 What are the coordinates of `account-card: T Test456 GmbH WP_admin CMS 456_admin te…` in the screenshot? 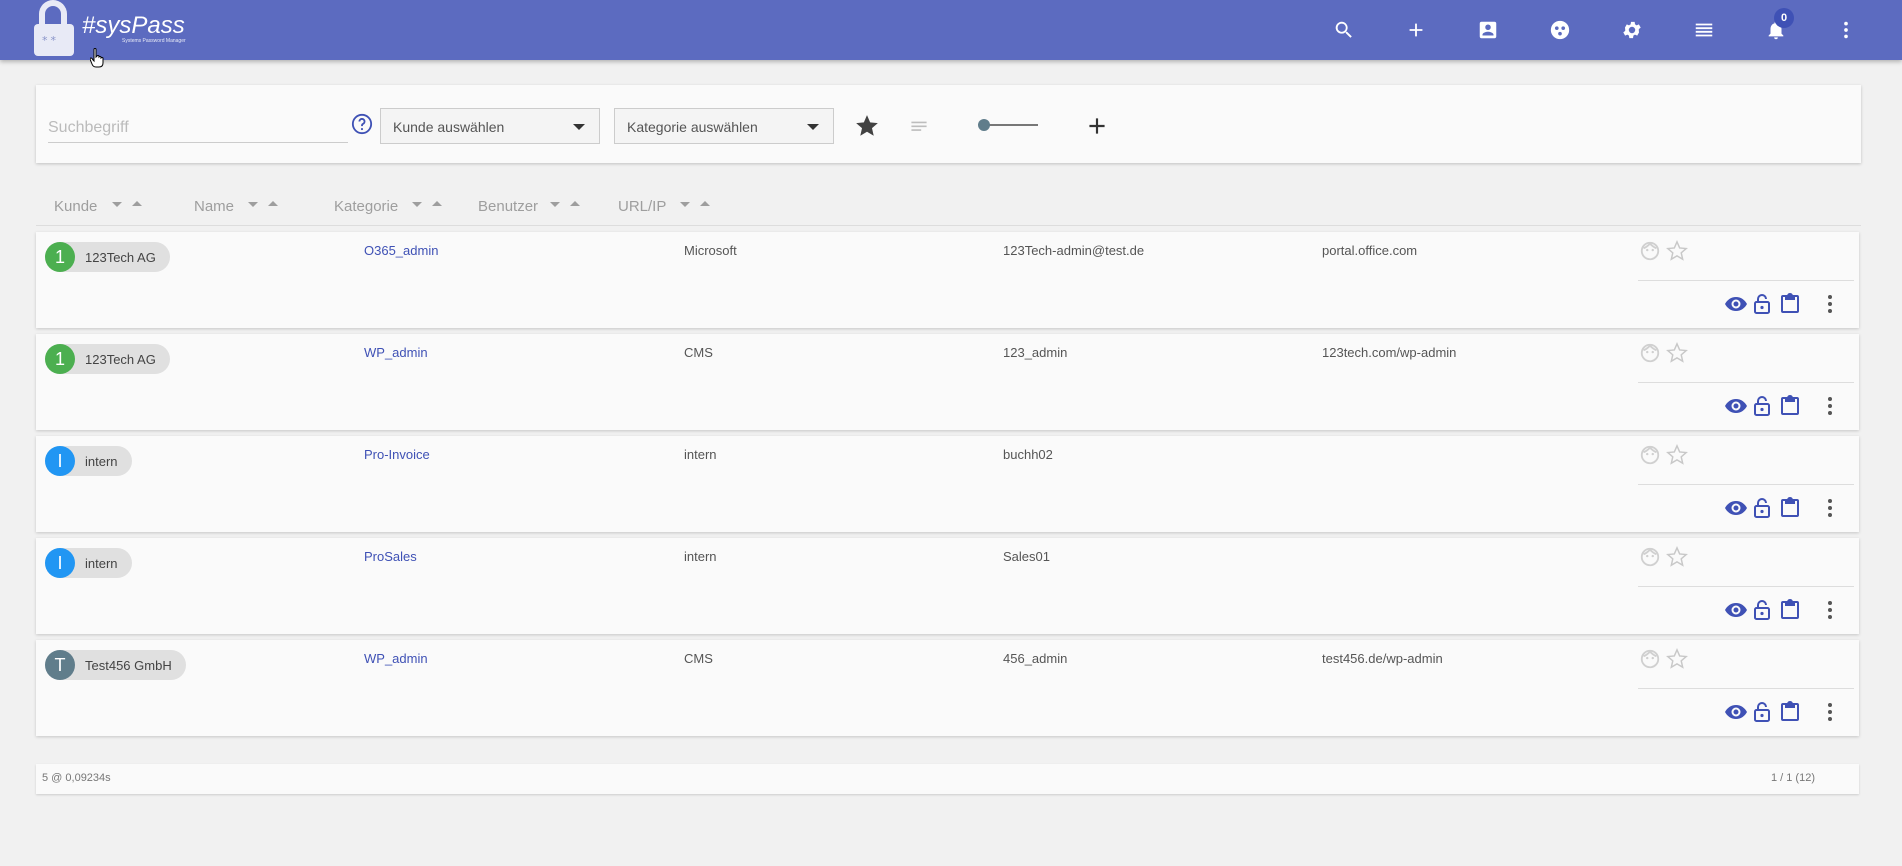 It's located at (947, 688).